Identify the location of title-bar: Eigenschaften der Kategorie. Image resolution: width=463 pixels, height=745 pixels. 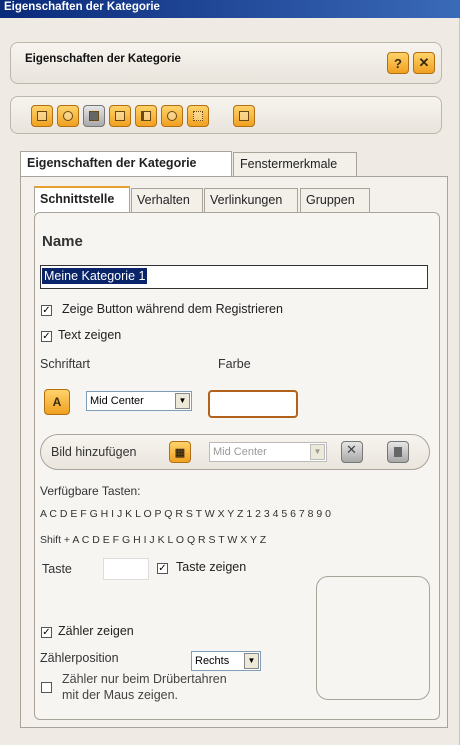
(230, 9).